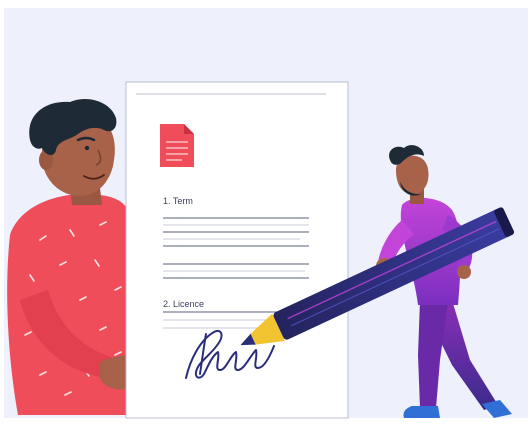 The width and height of the screenshot is (532, 428). Describe the element at coordinates (177, 145) in the screenshot. I see `file-icon` at that location.